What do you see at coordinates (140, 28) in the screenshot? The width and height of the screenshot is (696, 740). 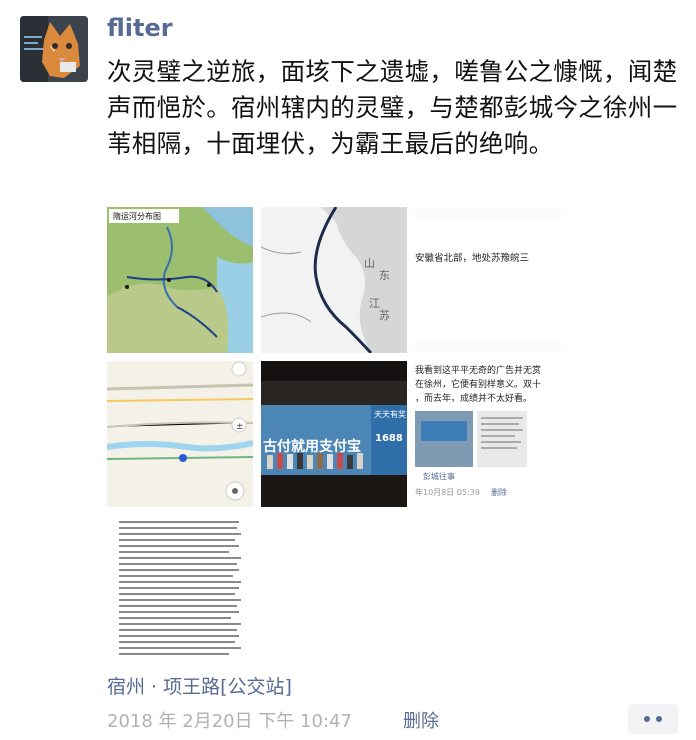 I see `author-name: fliter` at bounding box center [140, 28].